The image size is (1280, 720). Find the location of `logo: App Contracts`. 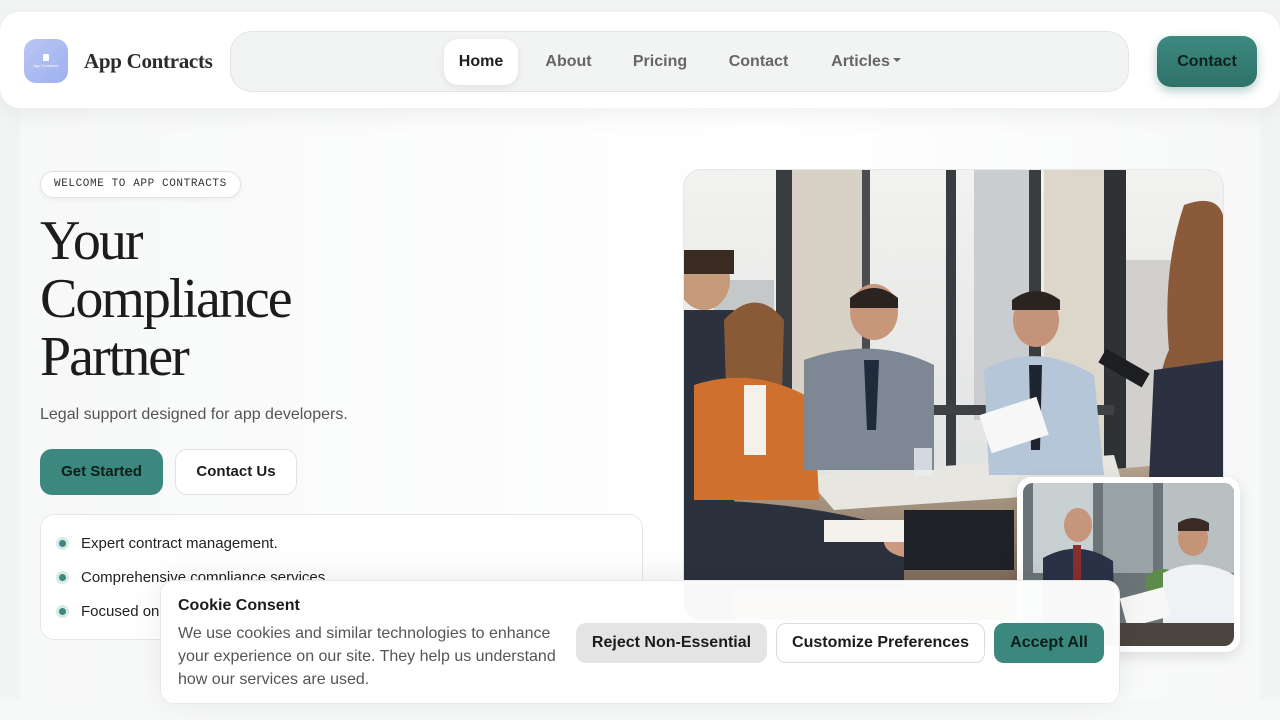

logo: App Contracts is located at coordinates (46, 61).